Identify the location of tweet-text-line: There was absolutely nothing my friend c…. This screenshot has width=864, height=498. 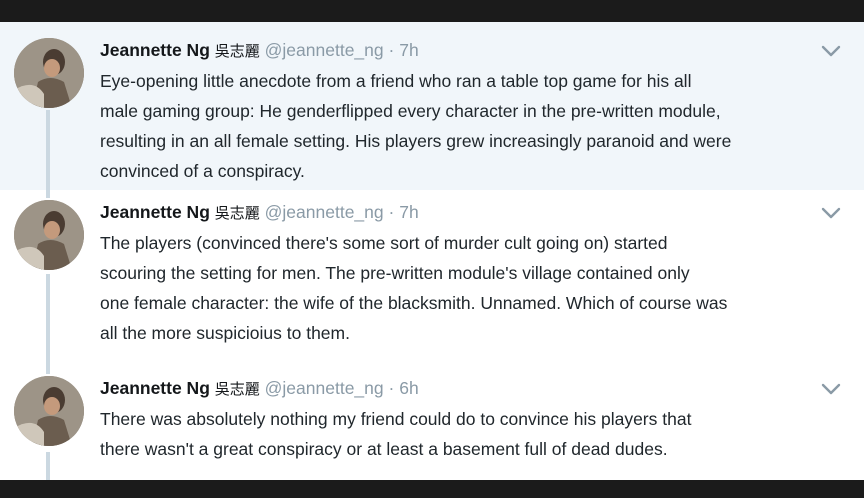
(396, 419).